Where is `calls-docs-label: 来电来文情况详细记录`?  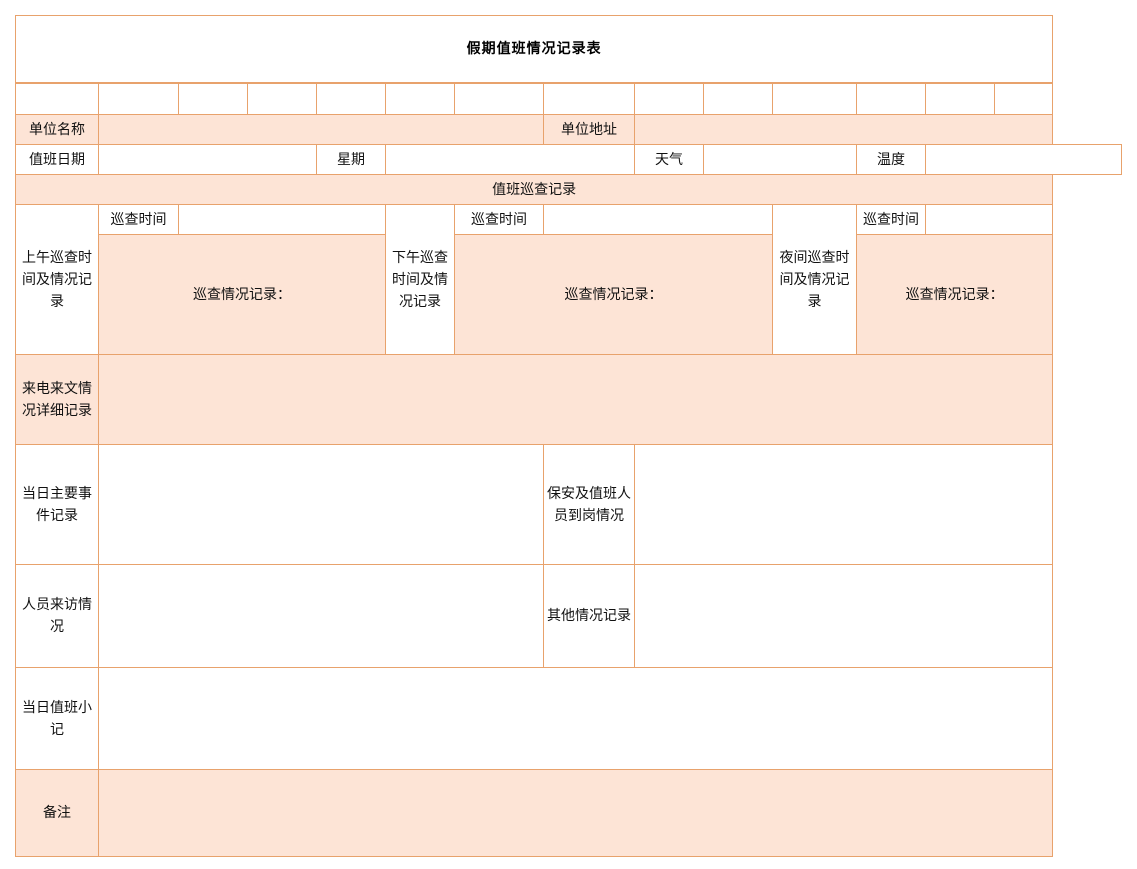 calls-docs-label: 来电来文情况详细记录 is located at coordinates (57, 399).